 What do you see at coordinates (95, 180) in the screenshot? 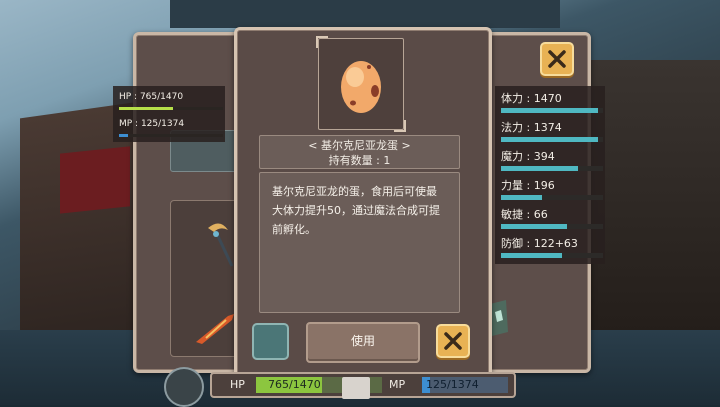
I see `red-carpet` at bounding box center [95, 180].